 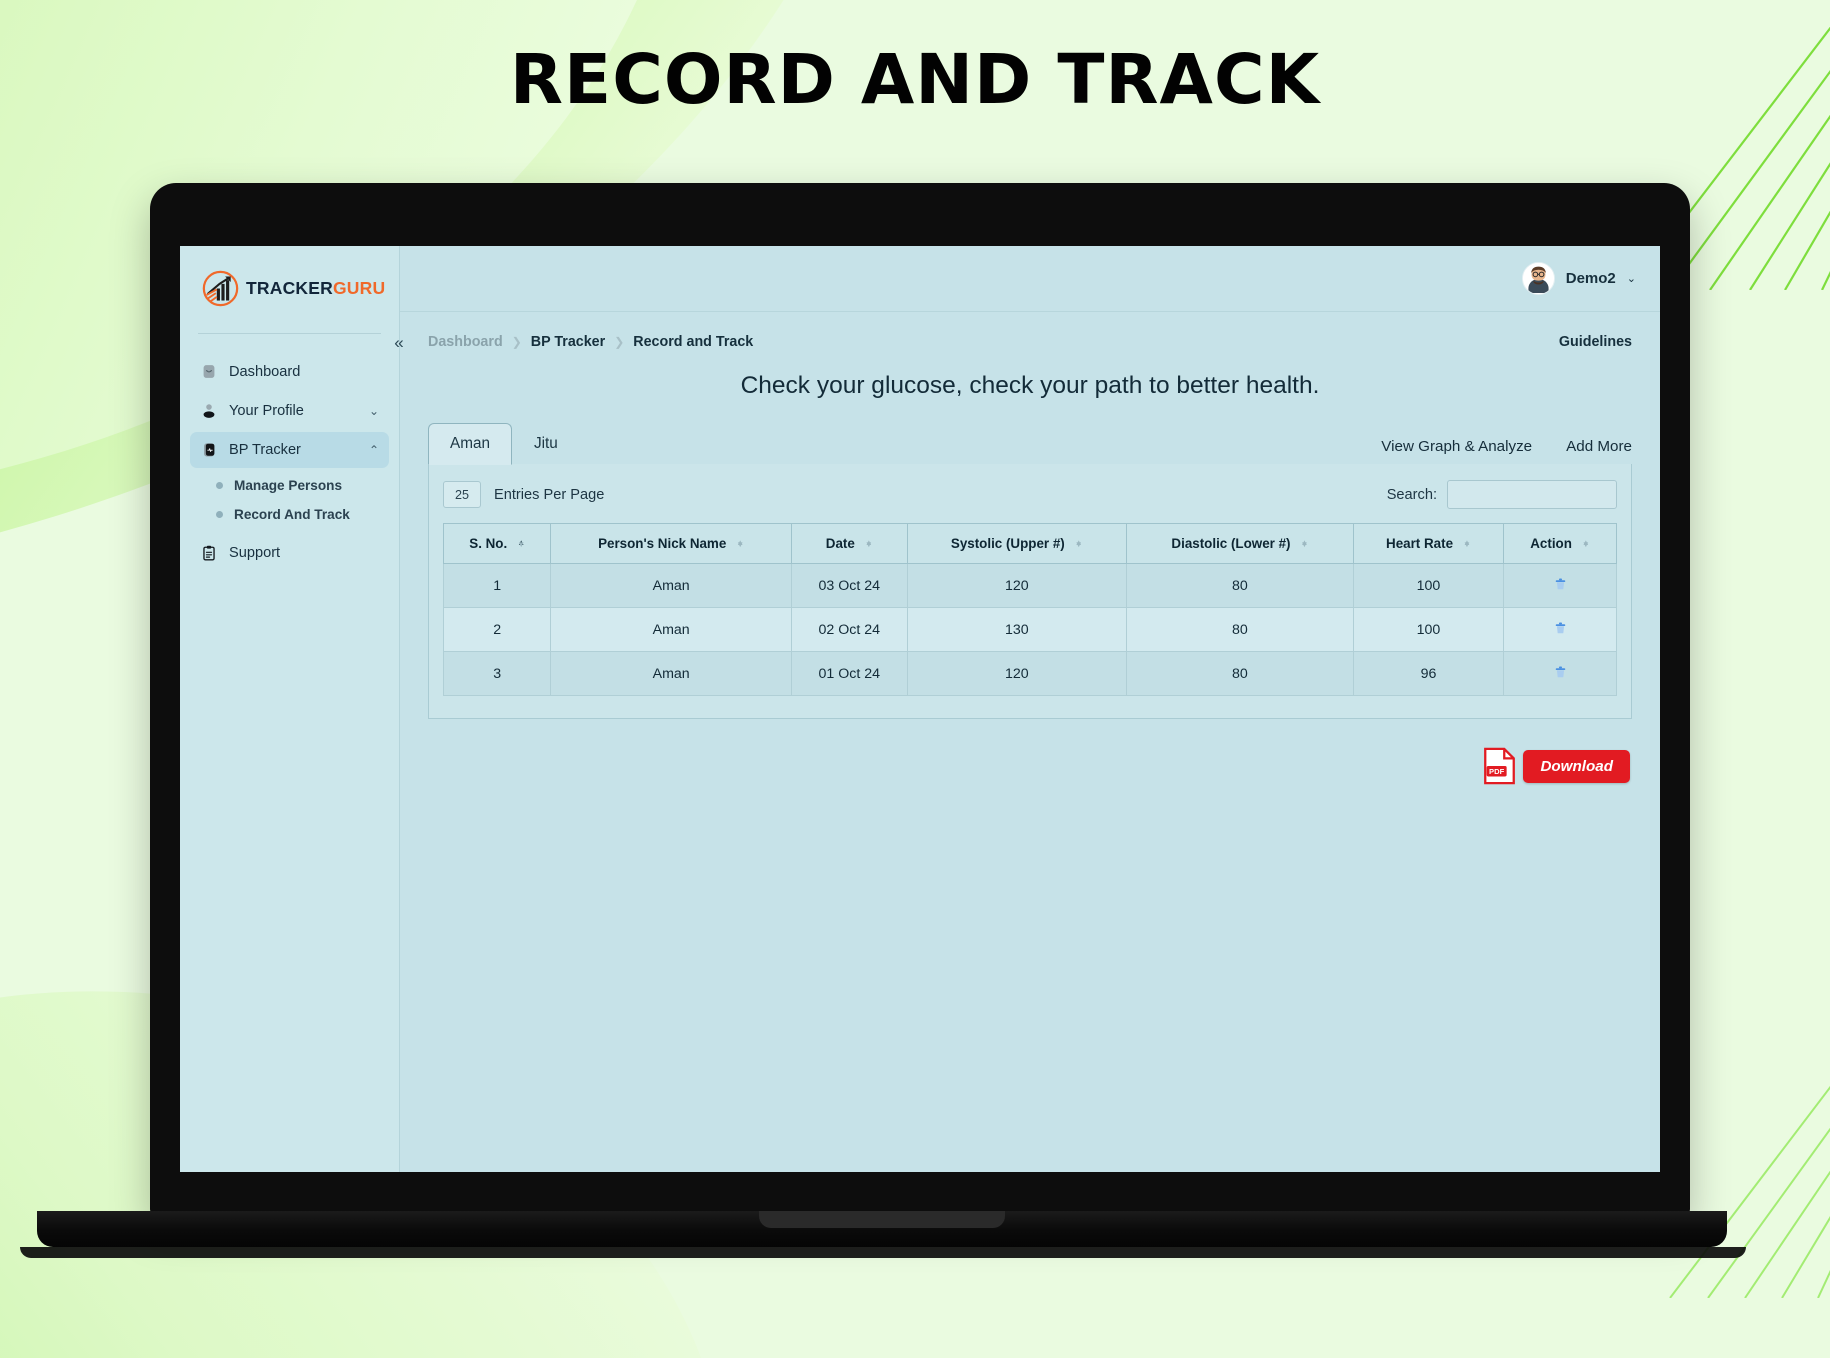 I want to click on user-menu: Demo2 ⌄, so click(x=1578, y=278).